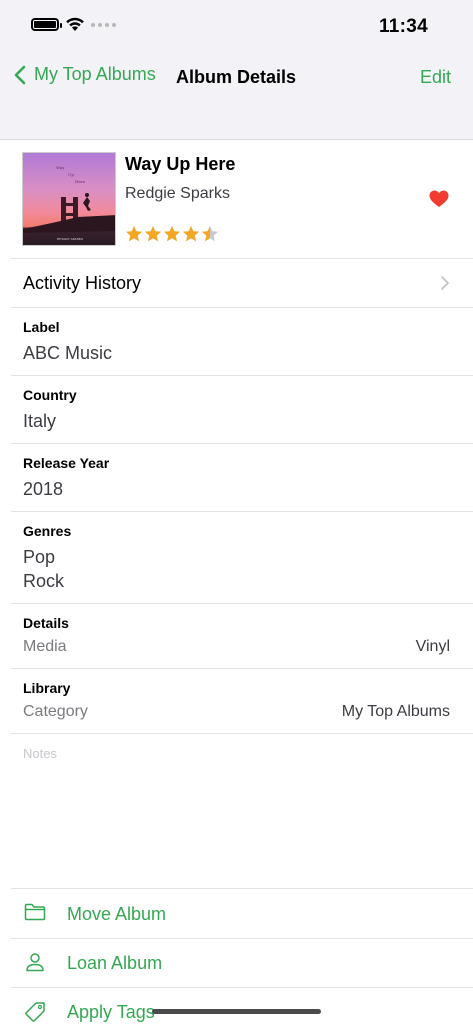 This screenshot has height=1024, width=473. I want to click on album-cover: Way Up Here REDGIE SPARKS, so click(69, 199).